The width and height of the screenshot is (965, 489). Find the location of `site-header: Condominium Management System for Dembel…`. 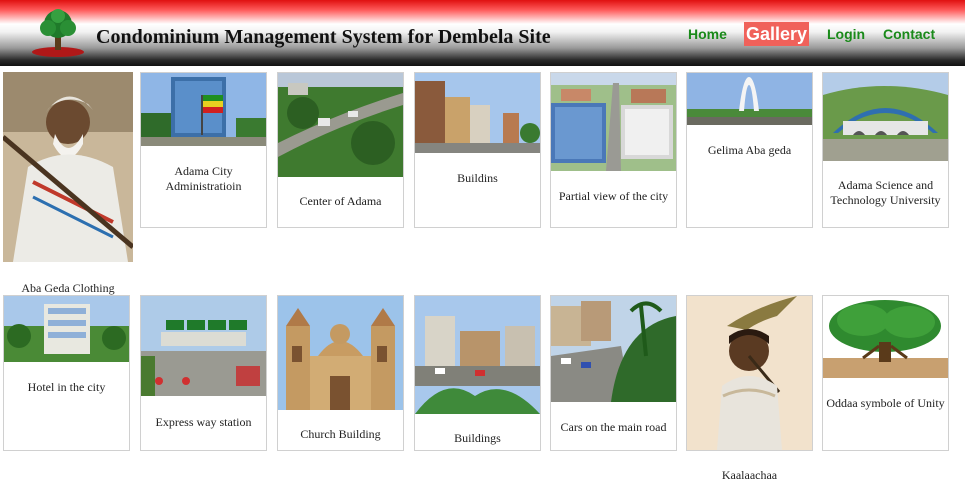

site-header: Condominium Management System for Dembel… is located at coordinates (482, 33).